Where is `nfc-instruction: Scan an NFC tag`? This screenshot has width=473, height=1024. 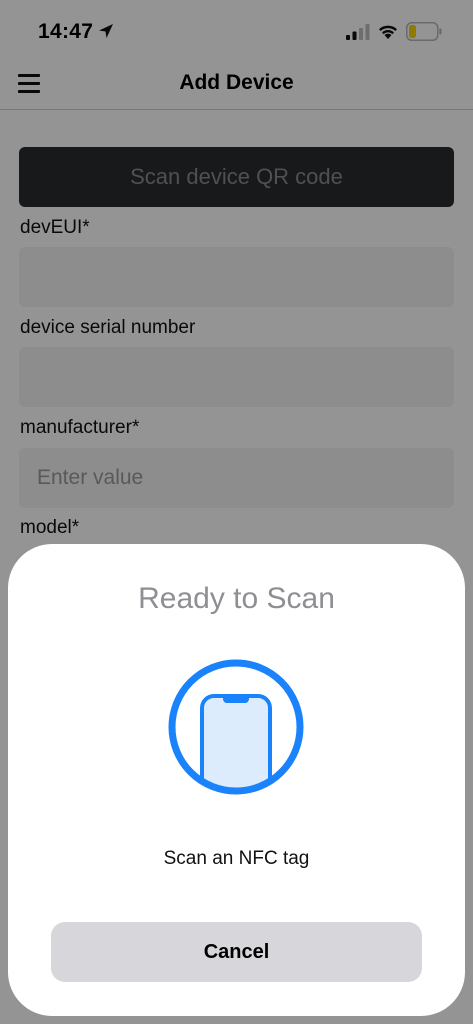 nfc-instruction: Scan an NFC tag is located at coordinates (236, 858).